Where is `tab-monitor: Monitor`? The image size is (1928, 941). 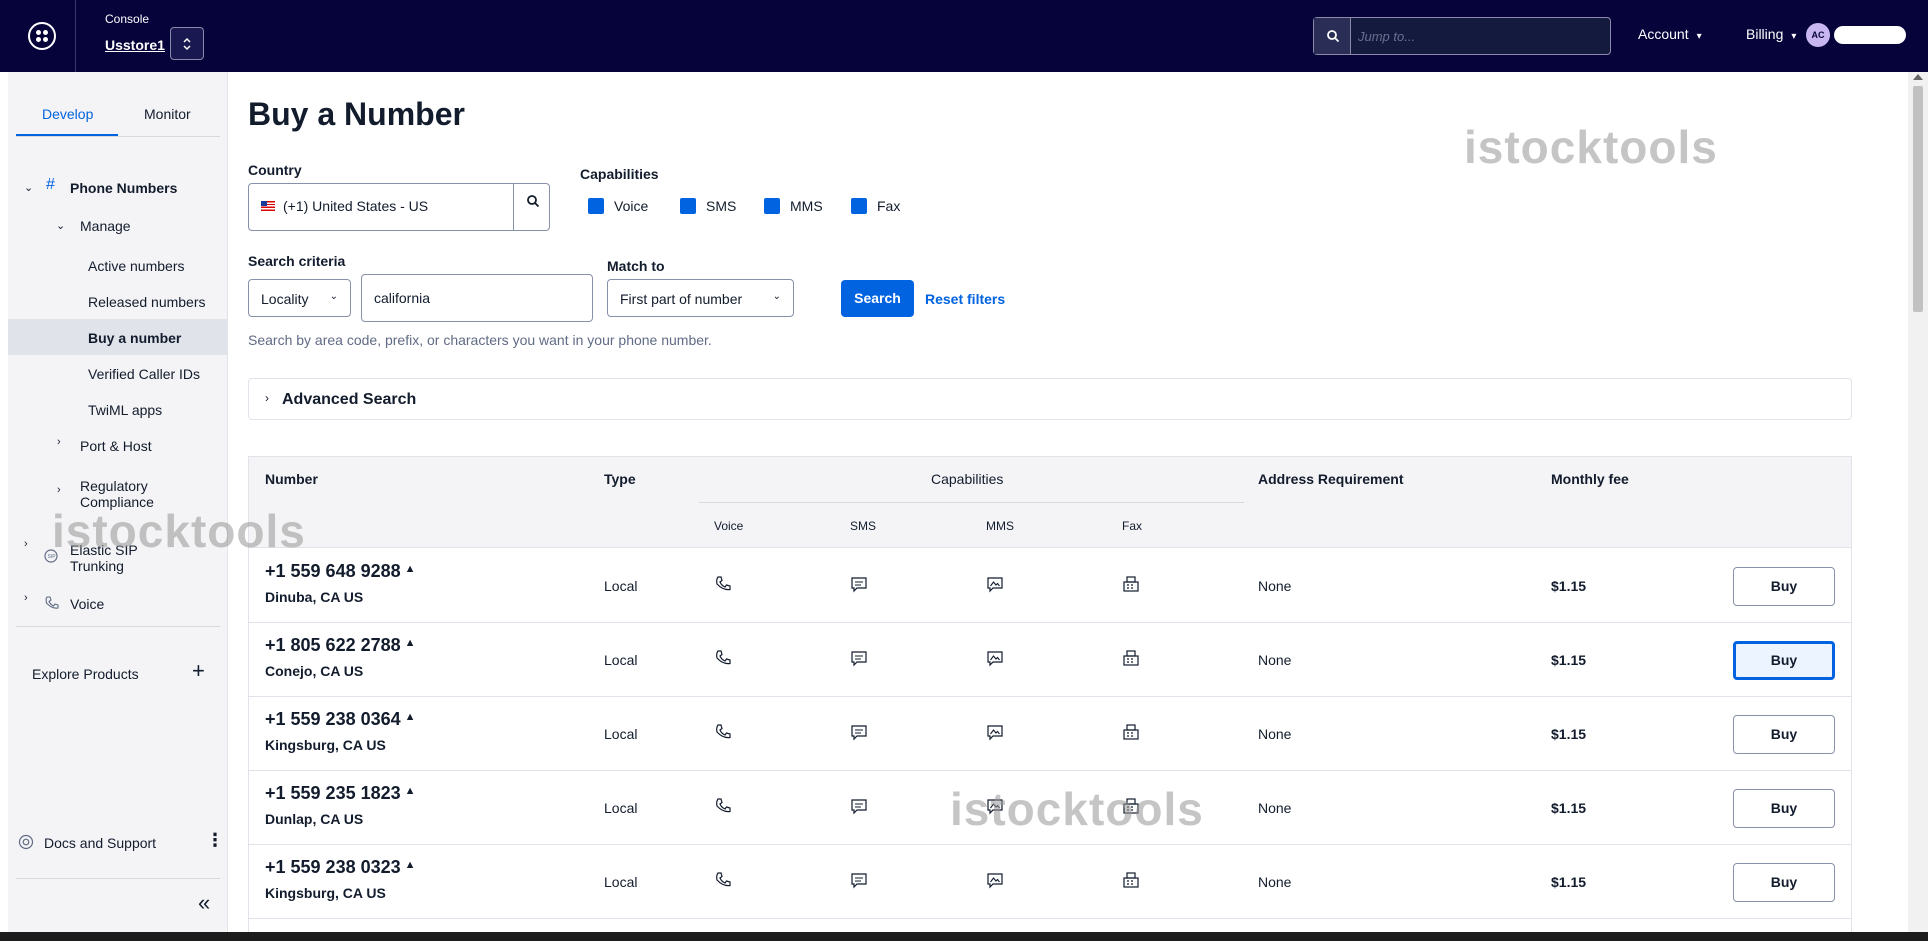 tab-monitor: Monitor is located at coordinates (167, 114).